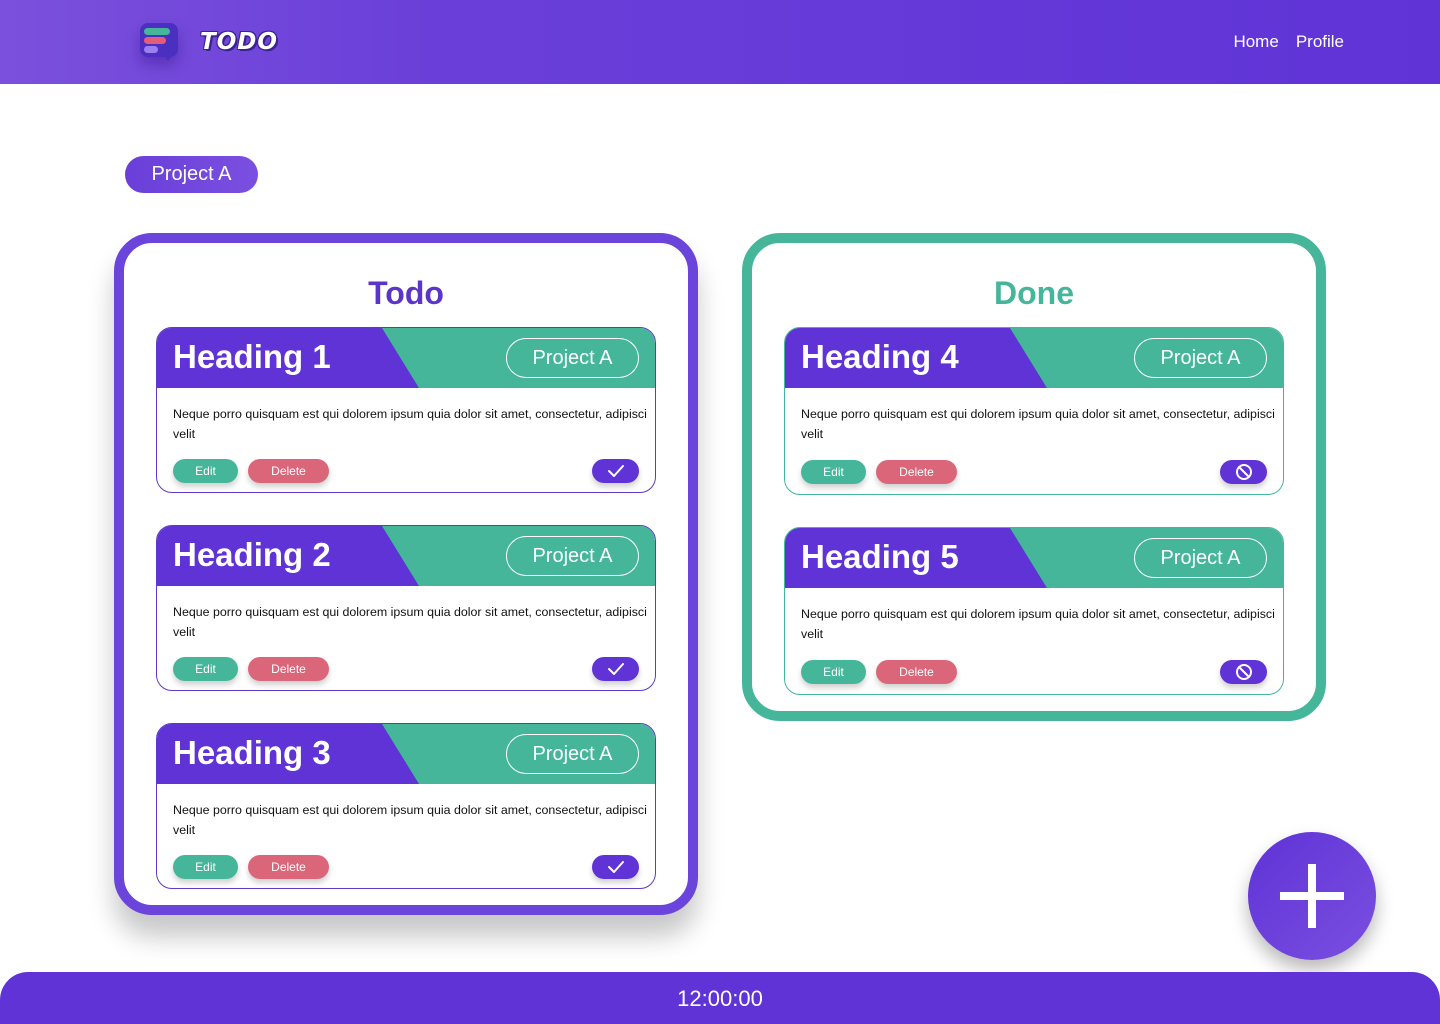 This screenshot has width=1440, height=1024. I want to click on card-header: Heading 3 Project A, so click(406, 754).